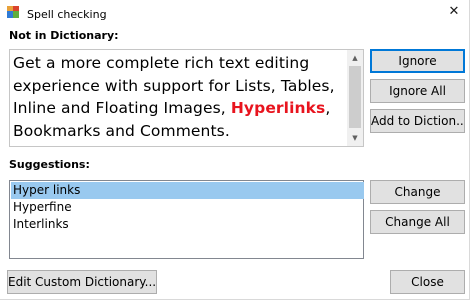  I want to click on vertical-scrollbar: ▲ ▼, so click(355, 98).